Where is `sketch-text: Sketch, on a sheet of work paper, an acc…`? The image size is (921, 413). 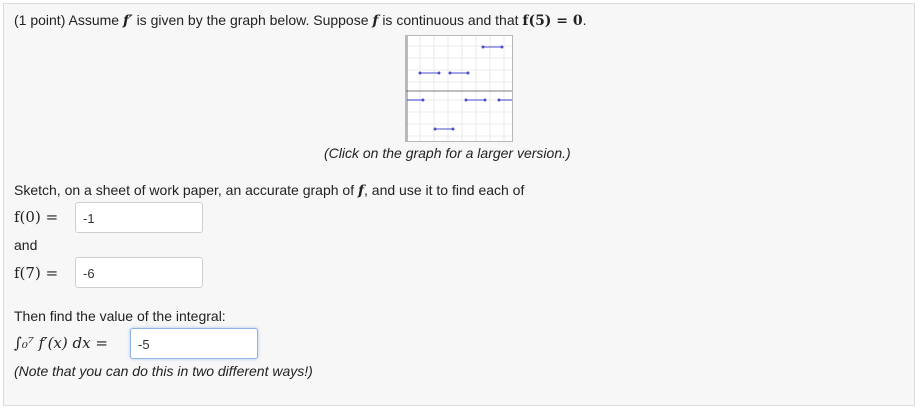
sketch-text: Sketch, on a sheet of work paper, an acc… is located at coordinates (184, 190).